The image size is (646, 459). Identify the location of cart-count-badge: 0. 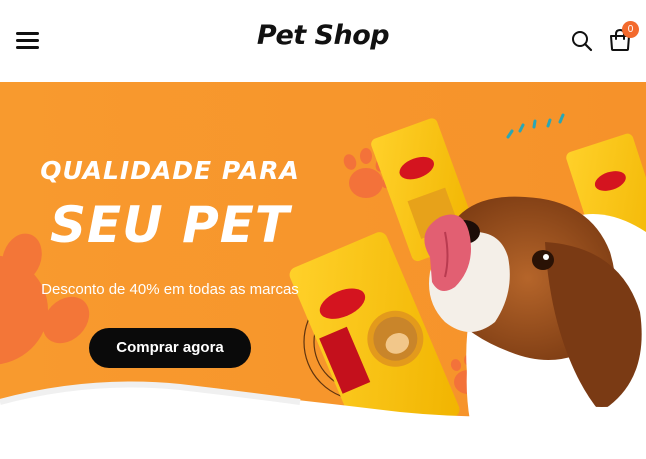
(630, 29).